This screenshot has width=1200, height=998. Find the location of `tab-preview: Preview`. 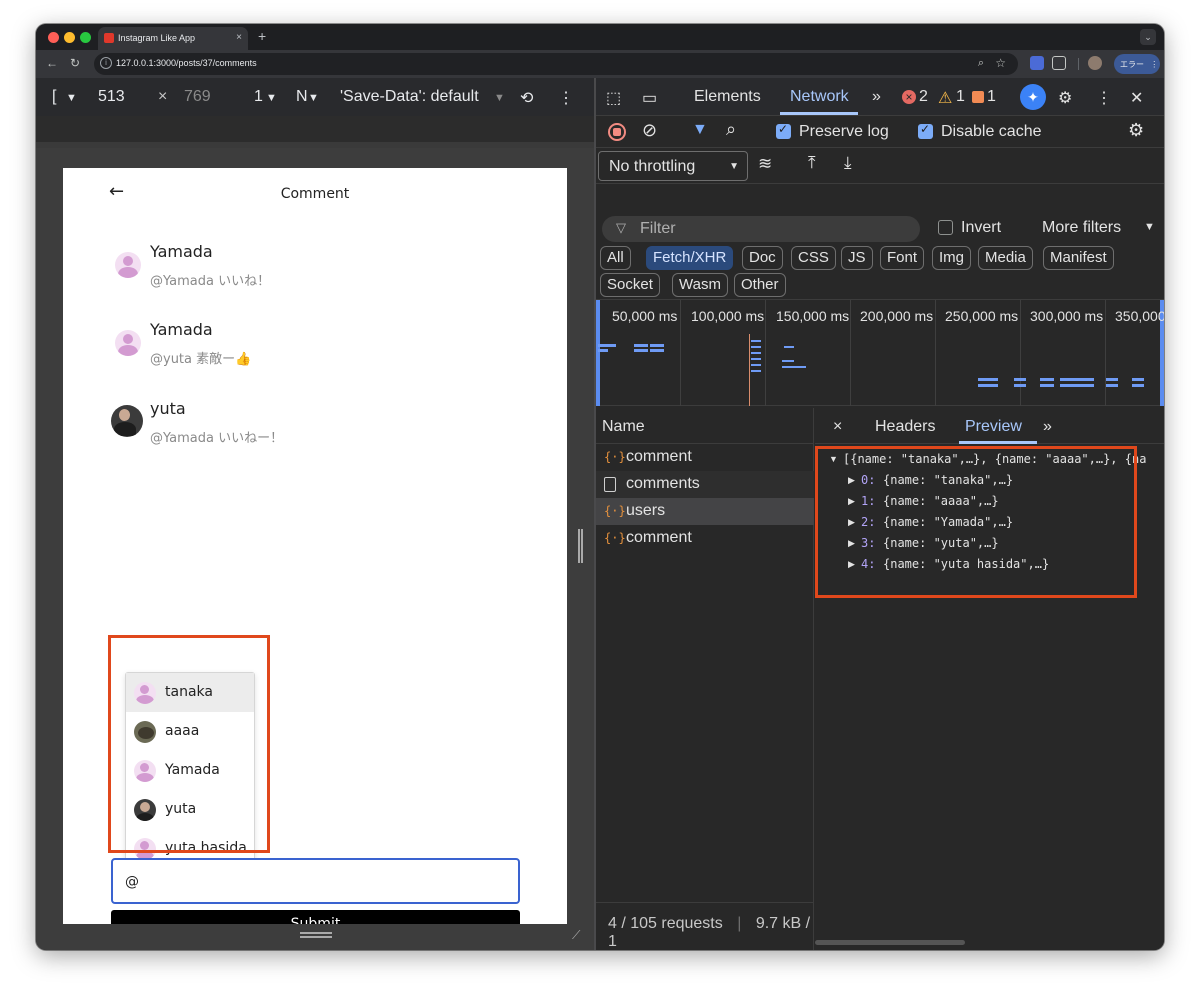

tab-preview: Preview is located at coordinates (993, 427).